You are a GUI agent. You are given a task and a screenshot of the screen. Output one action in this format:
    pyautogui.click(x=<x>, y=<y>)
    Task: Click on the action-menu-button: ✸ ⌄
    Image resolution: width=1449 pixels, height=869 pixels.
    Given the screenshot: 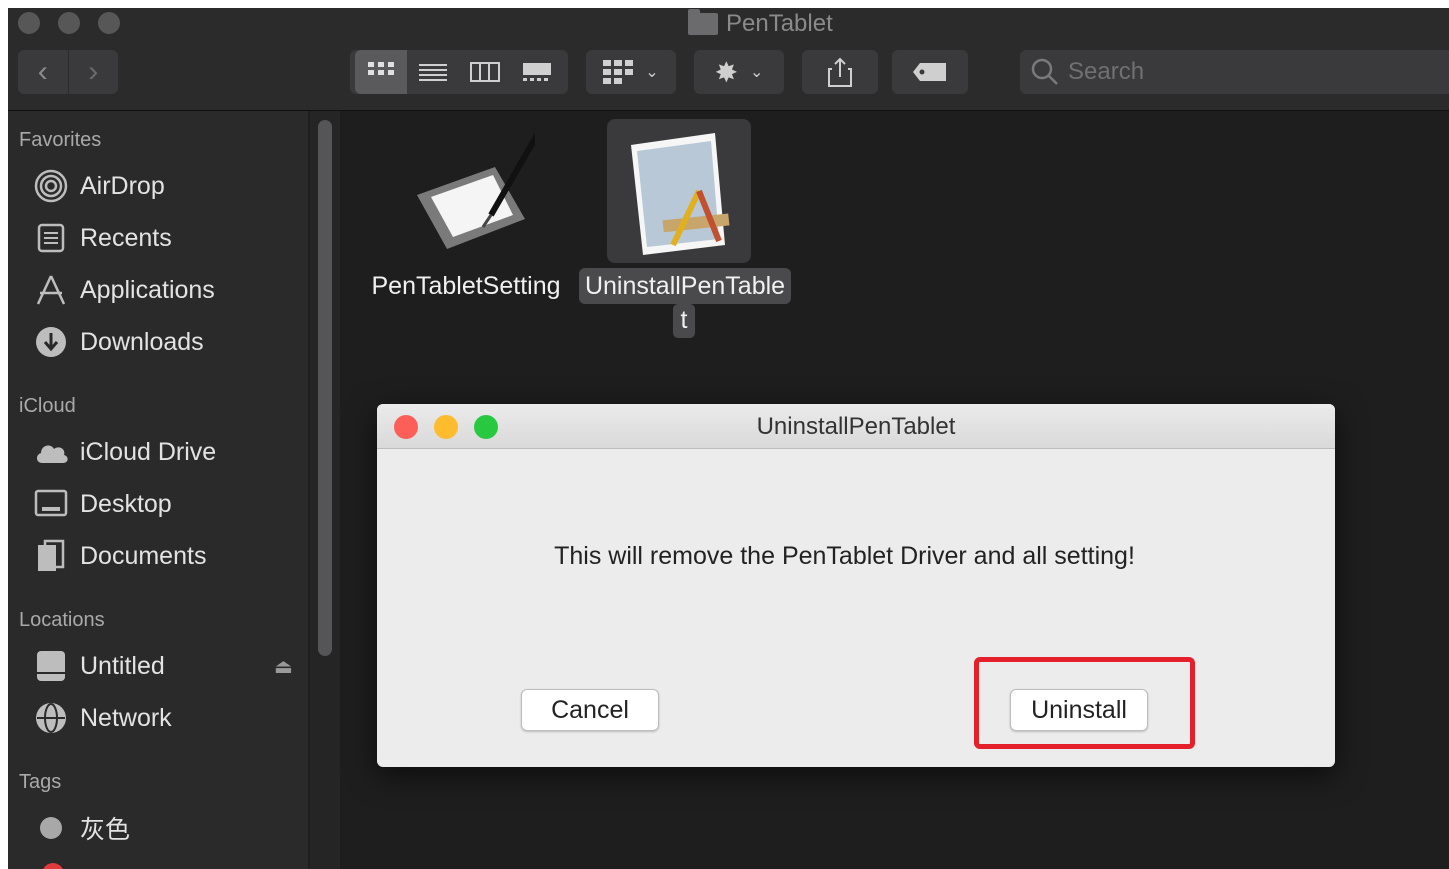 What is the action you would take?
    pyautogui.click(x=739, y=72)
    